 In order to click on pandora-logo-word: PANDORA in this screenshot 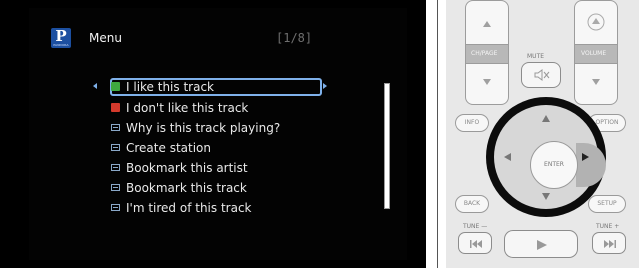, I will do `click(61, 45)`.